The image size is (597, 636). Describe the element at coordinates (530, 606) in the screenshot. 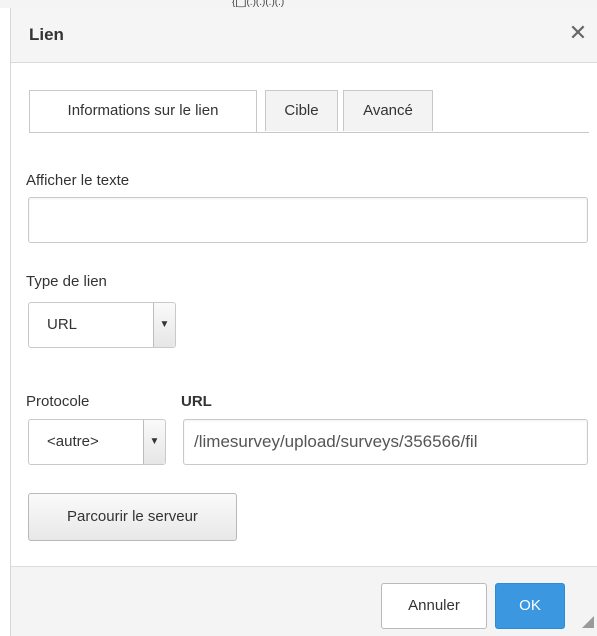

I see `ok-button: OK` at that location.